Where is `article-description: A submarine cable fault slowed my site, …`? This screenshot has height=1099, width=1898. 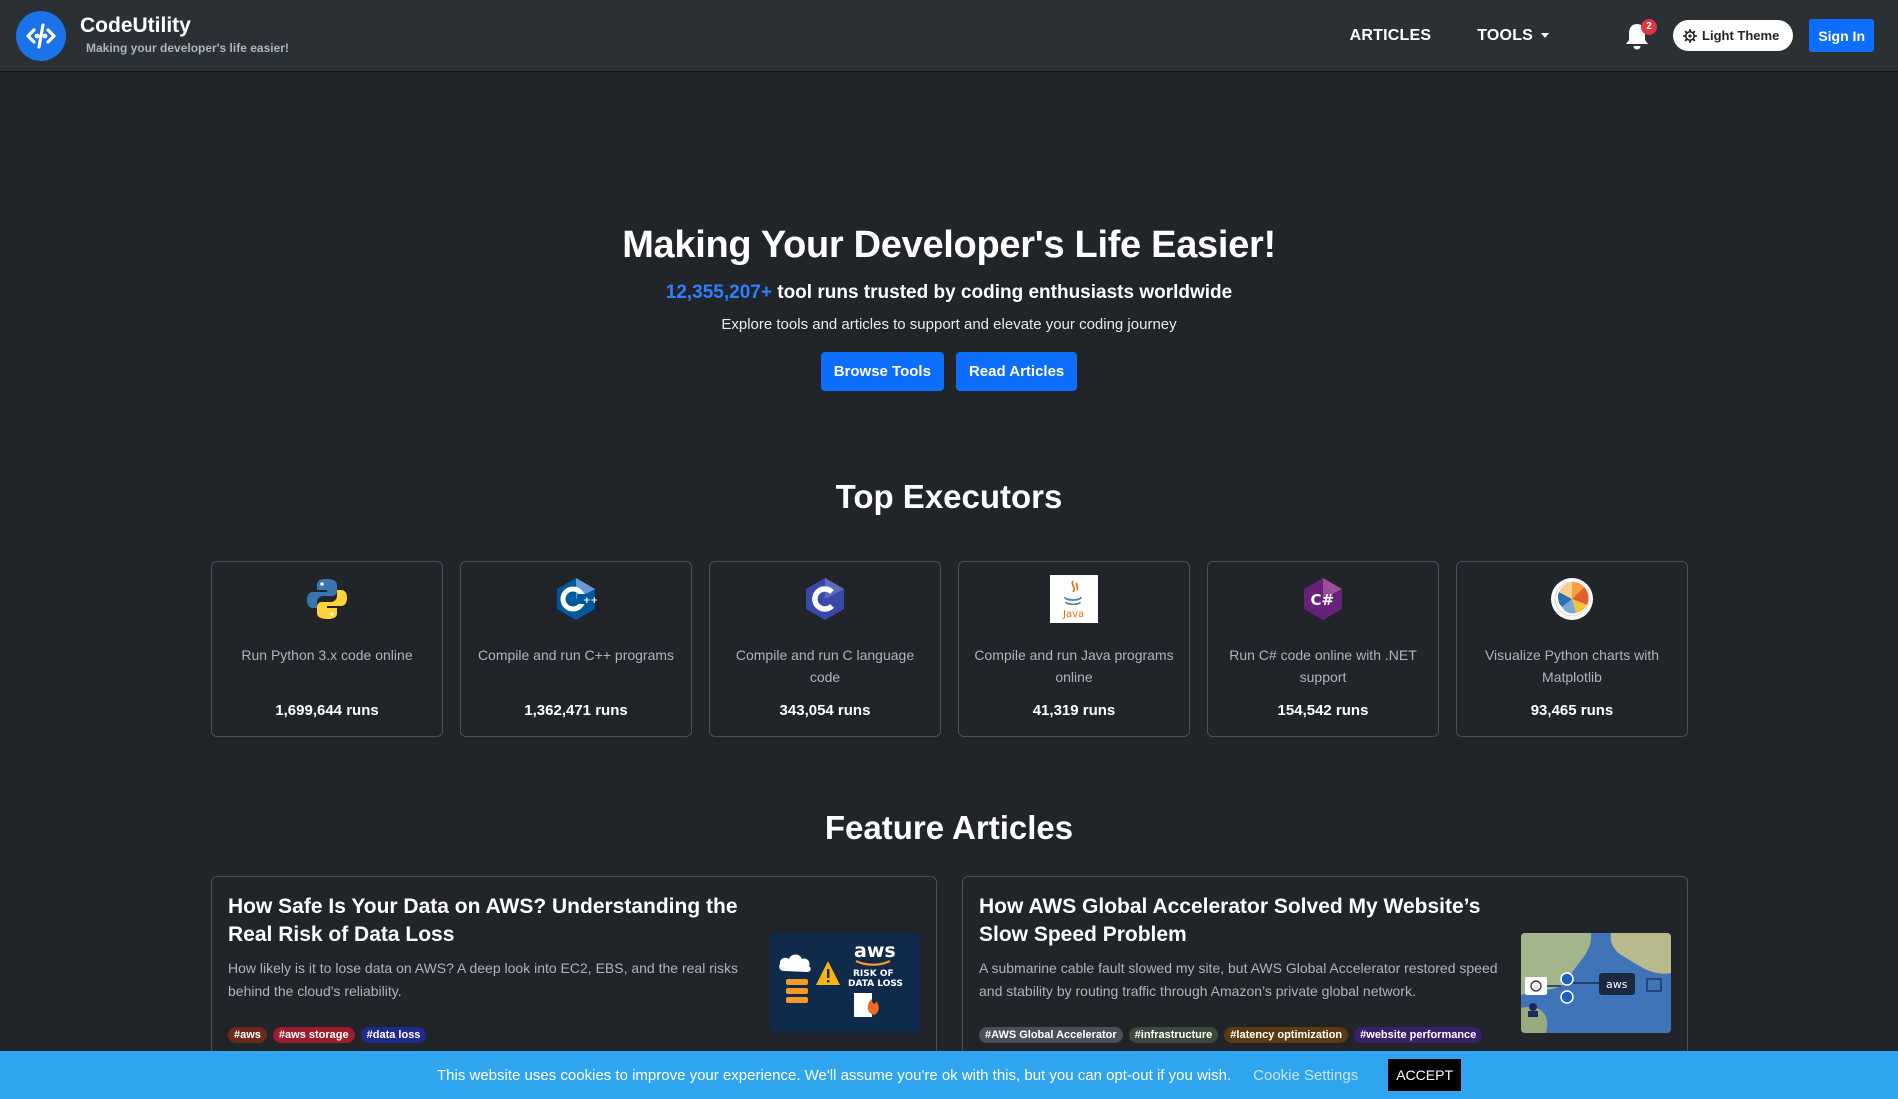
article-description: A submarine cable fault slowed my site, … is located at coordinates (1238, 979).